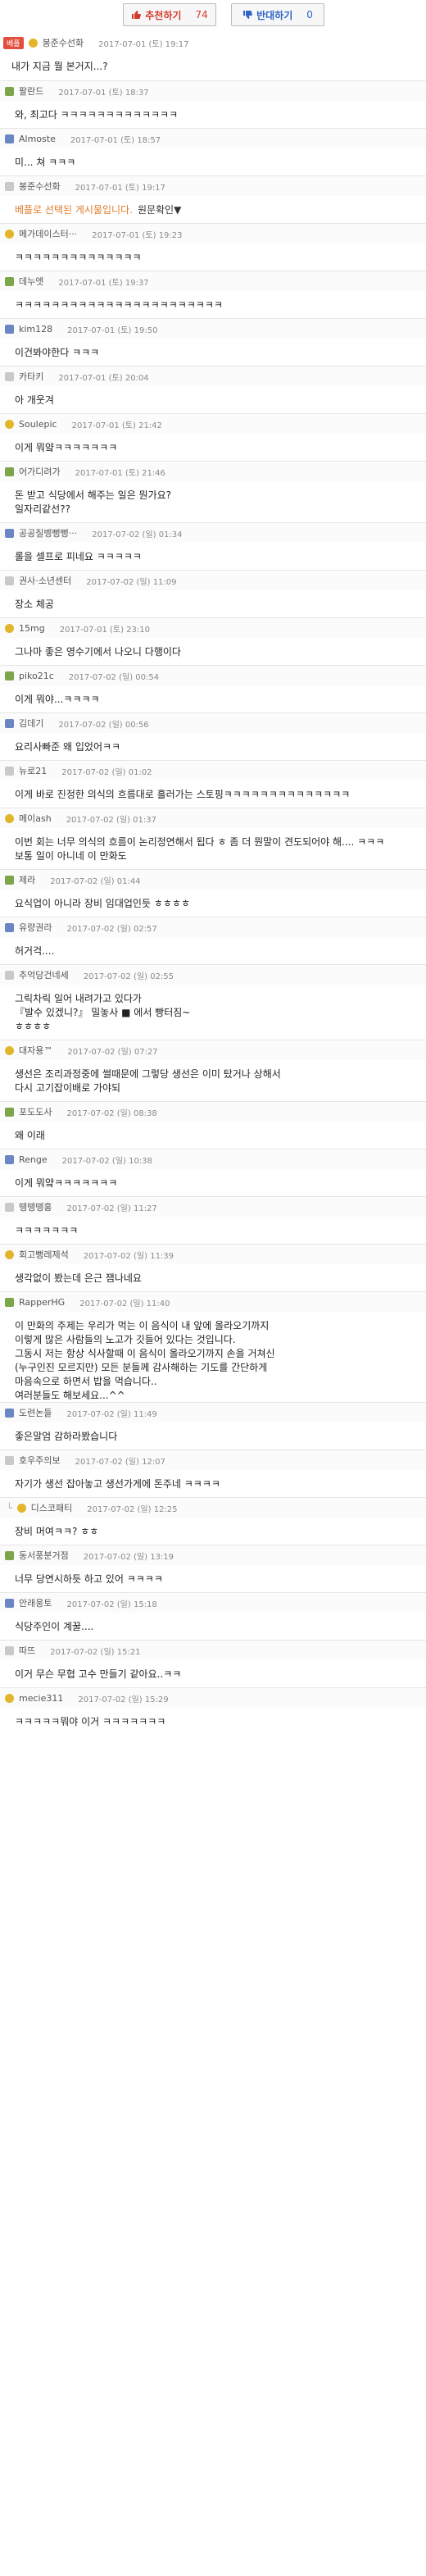  What do you see at coordinates (106, 1161) in the screenshot?
I see `comment-date: 2017-07-02 (일) 10:38` at bounding box center [106, 1161].